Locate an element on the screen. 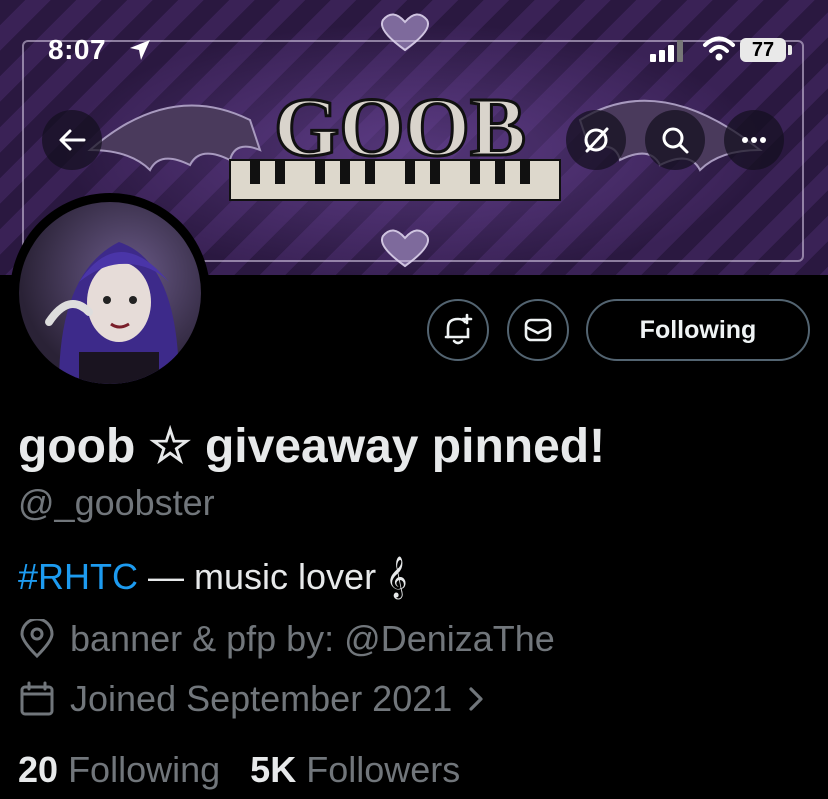  battery-indicator: 77 is located at coordinates (763, 50).